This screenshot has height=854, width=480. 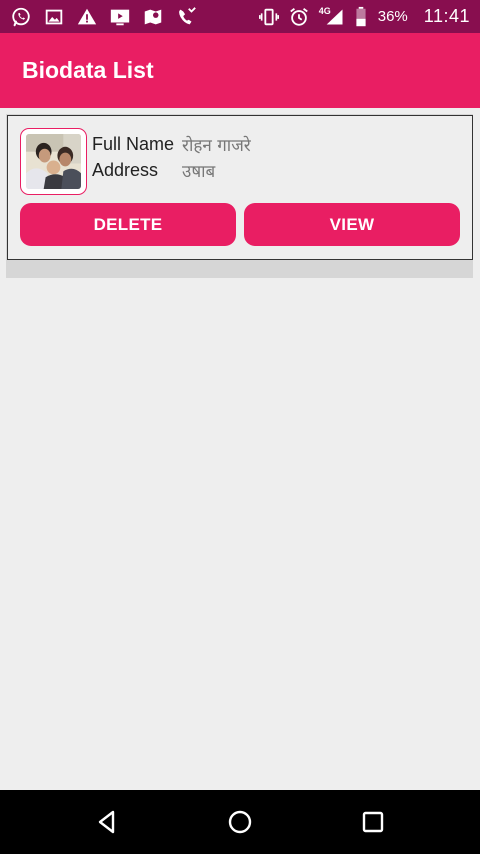 I want to click on name-label: Full Name, so click(x=133, y=143).